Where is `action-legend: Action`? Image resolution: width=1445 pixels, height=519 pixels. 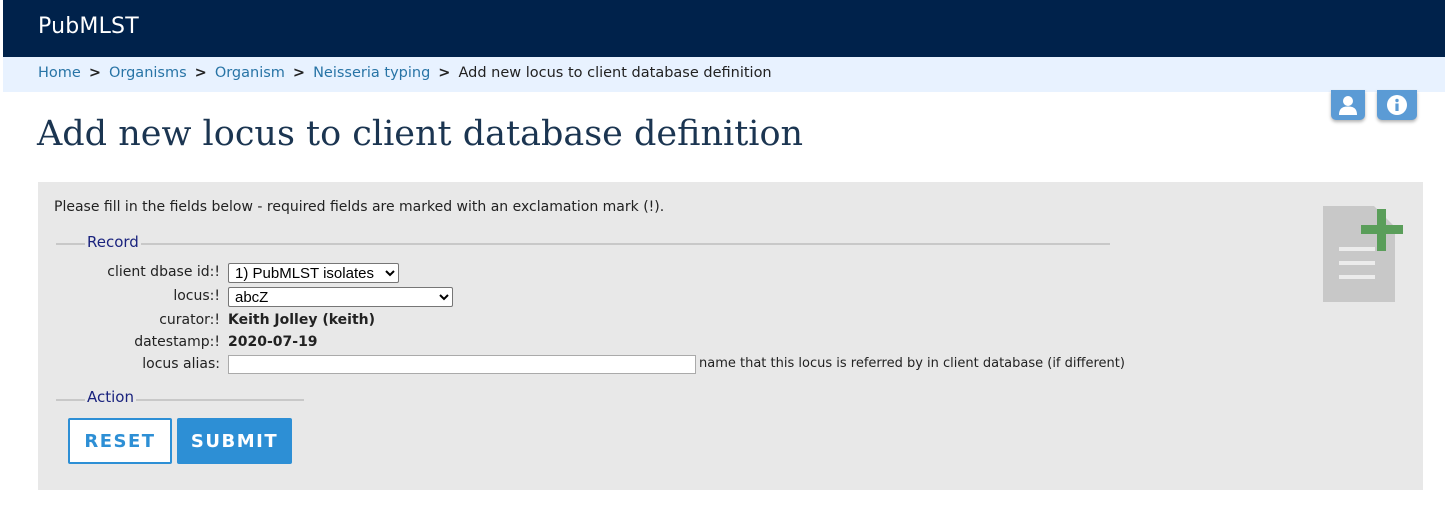
action-legend: Action is located at coordinates (110, 397).